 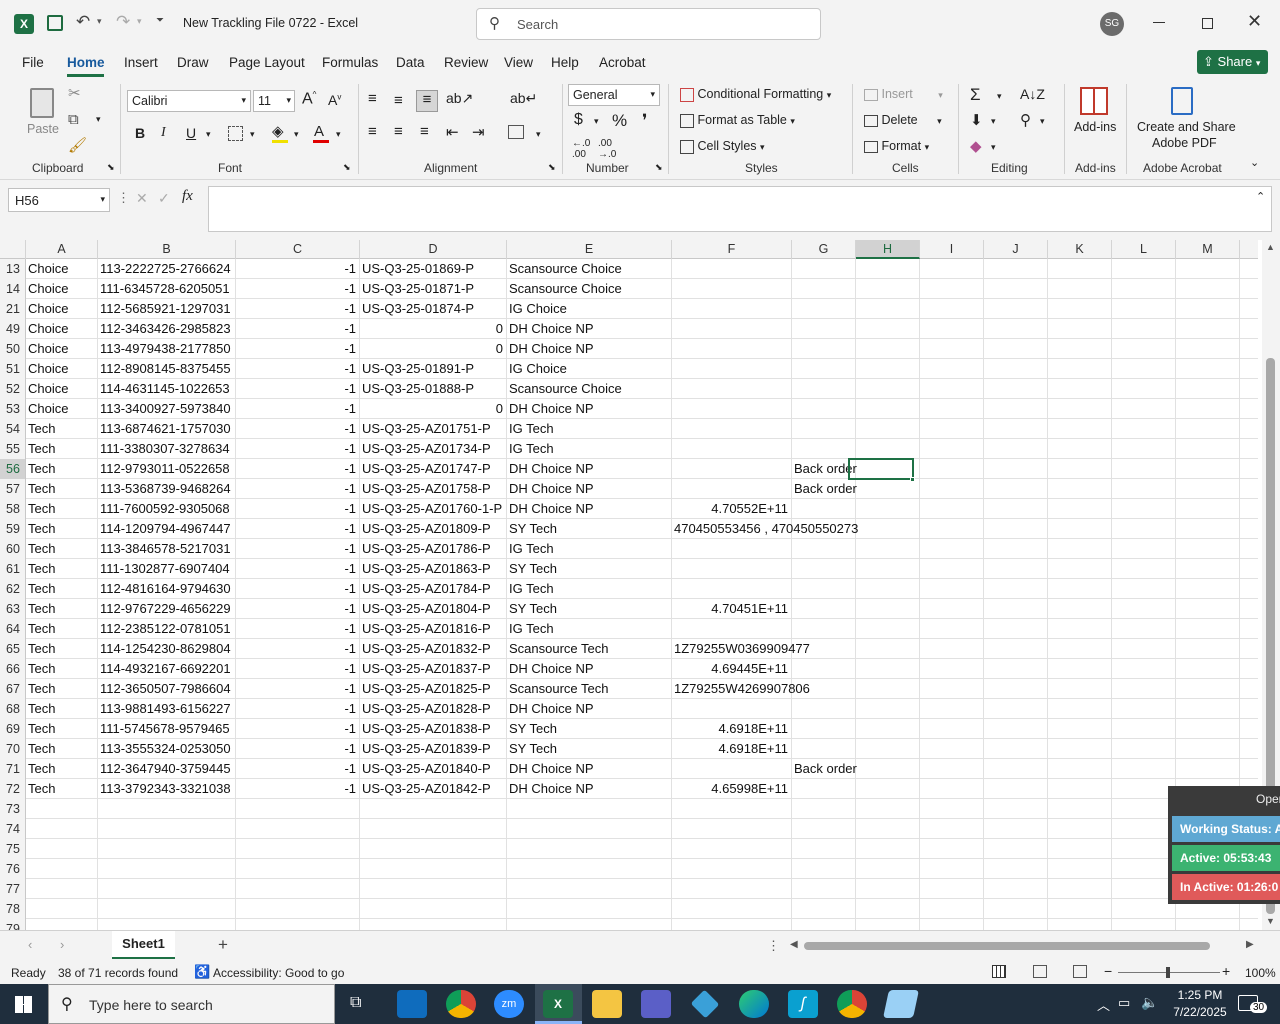 What do you see at coordinates (338, 134) in the screenshot?
I see `font-color-dropdown-icon: ▾` at bounding box center [338, 134].